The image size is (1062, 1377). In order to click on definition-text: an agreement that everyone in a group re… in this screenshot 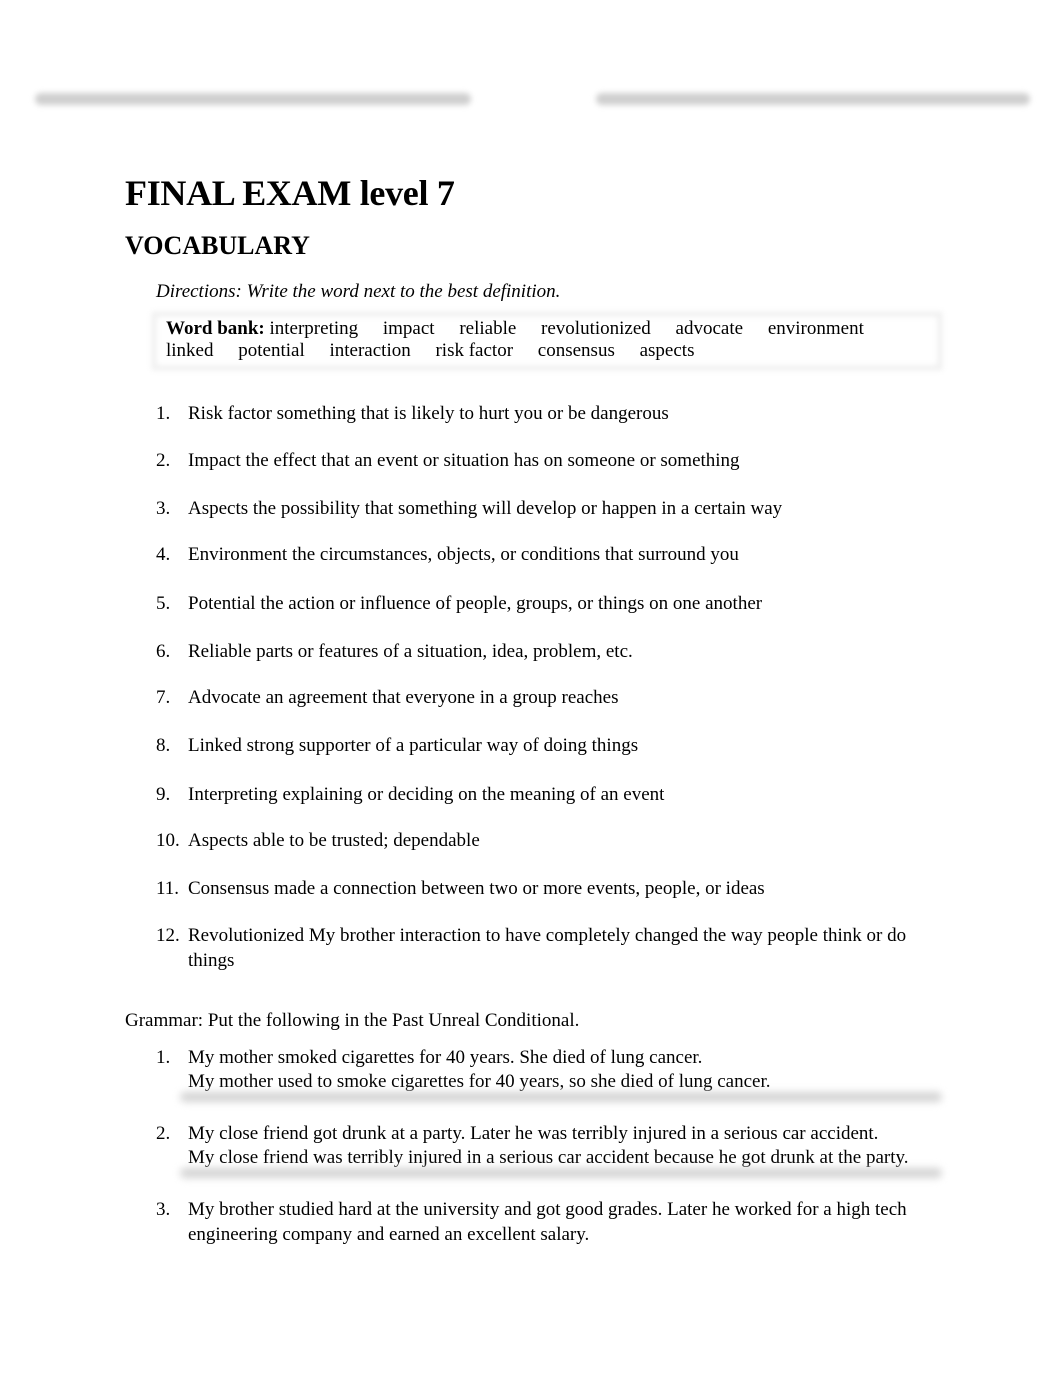, I will do `click(439, 697)`.